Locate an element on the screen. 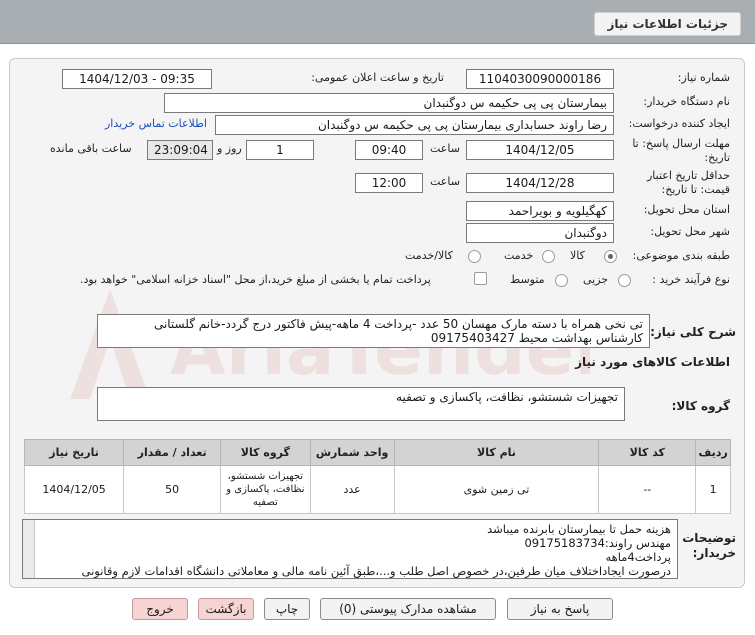  treasury-checkbox is located at coordinates (480, 278).